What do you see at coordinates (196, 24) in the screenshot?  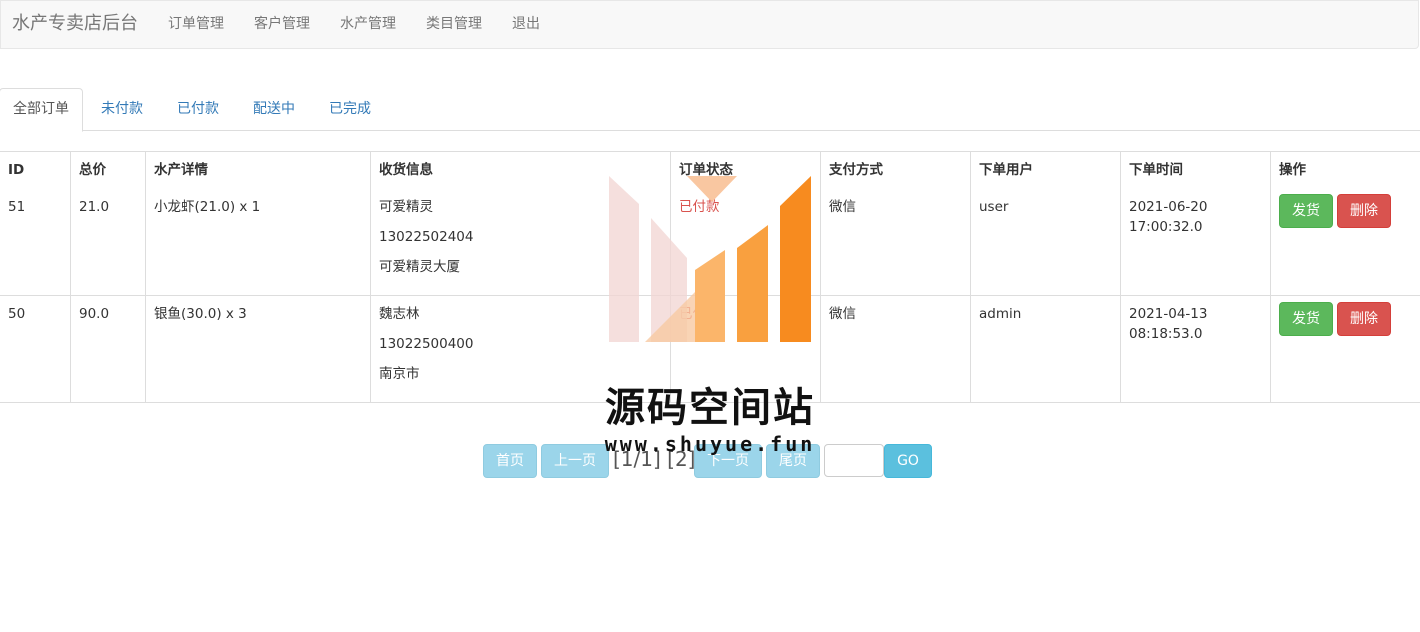 I see `nav-link-orders: 订单管理` at bounding box center [196, 24].